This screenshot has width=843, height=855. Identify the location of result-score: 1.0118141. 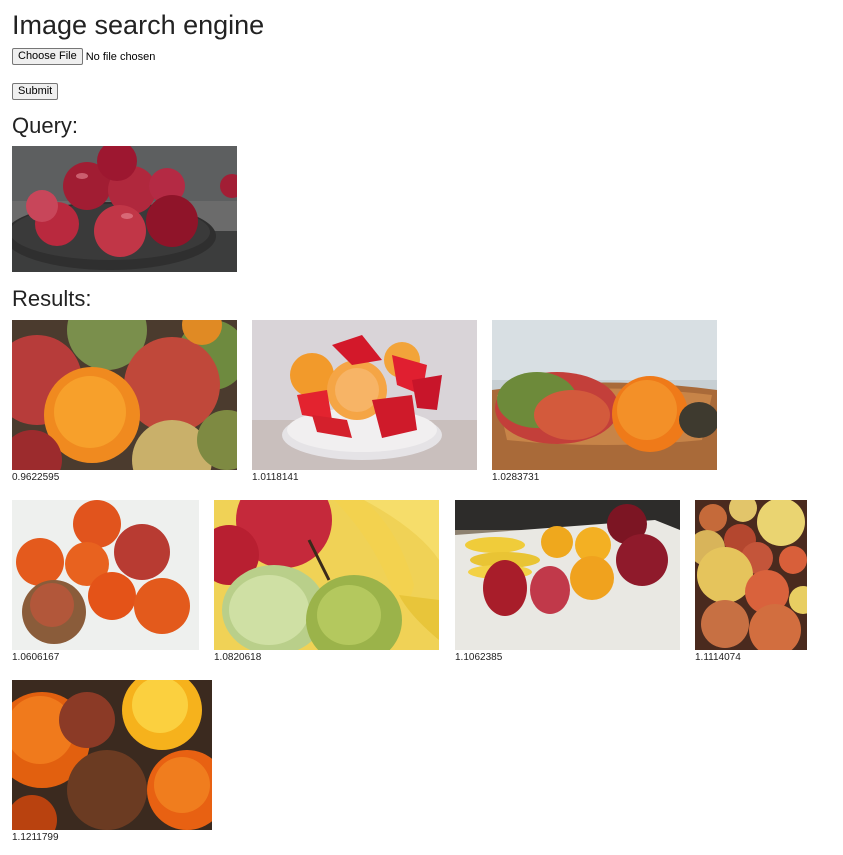
(275, 477).